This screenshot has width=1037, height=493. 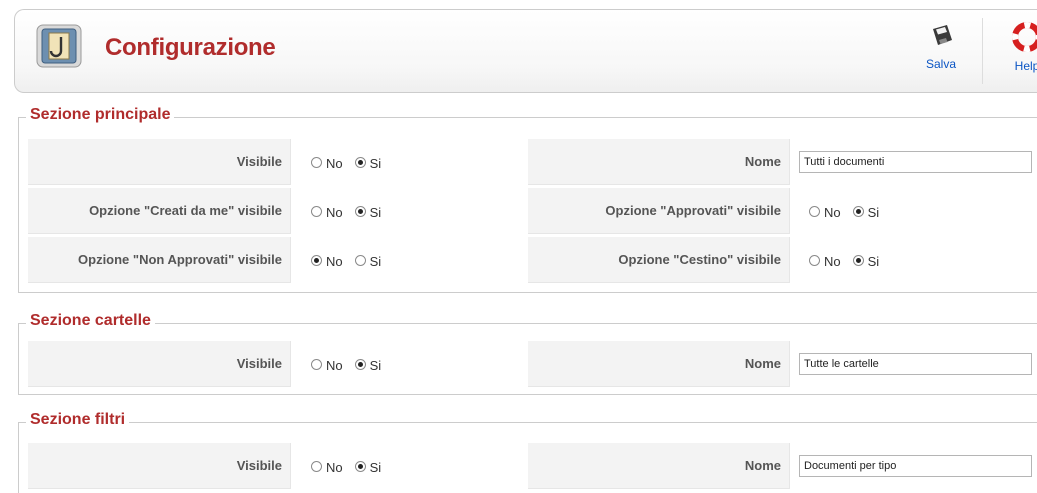 I want to click on section-legend: Sezione filtri, so click(x=78, y=420).